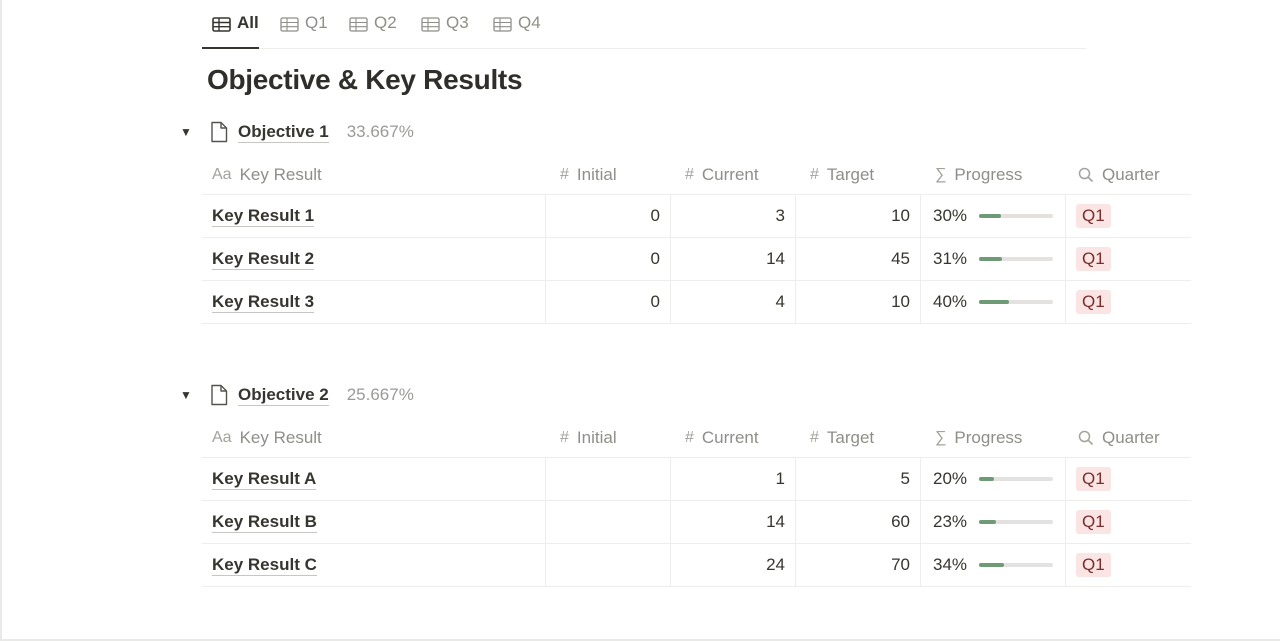 The image size is (1280, 641). Describe the element at coordinates (733, 302) in the screenshot. I see `current-cell: 4` at that location.